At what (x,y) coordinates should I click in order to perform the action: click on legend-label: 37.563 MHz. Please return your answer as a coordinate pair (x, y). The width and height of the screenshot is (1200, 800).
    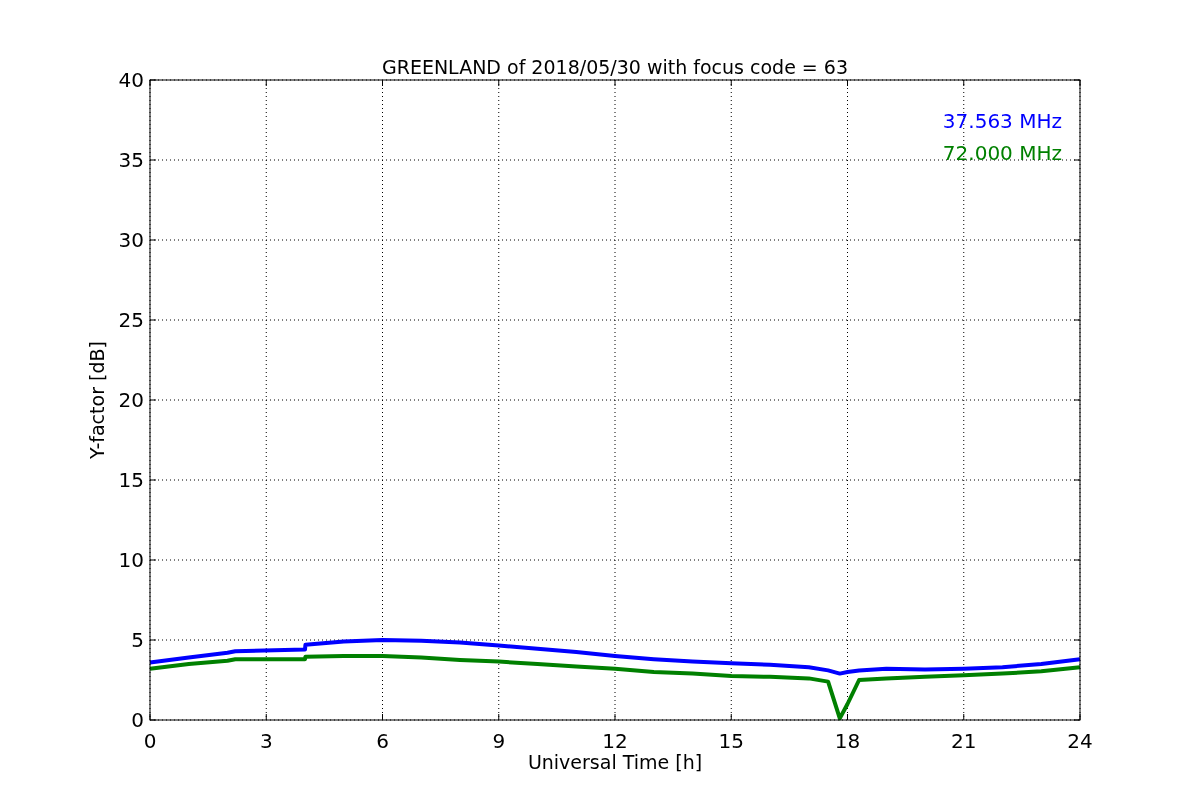
    Looking at the image, I should click on (1002, 121).